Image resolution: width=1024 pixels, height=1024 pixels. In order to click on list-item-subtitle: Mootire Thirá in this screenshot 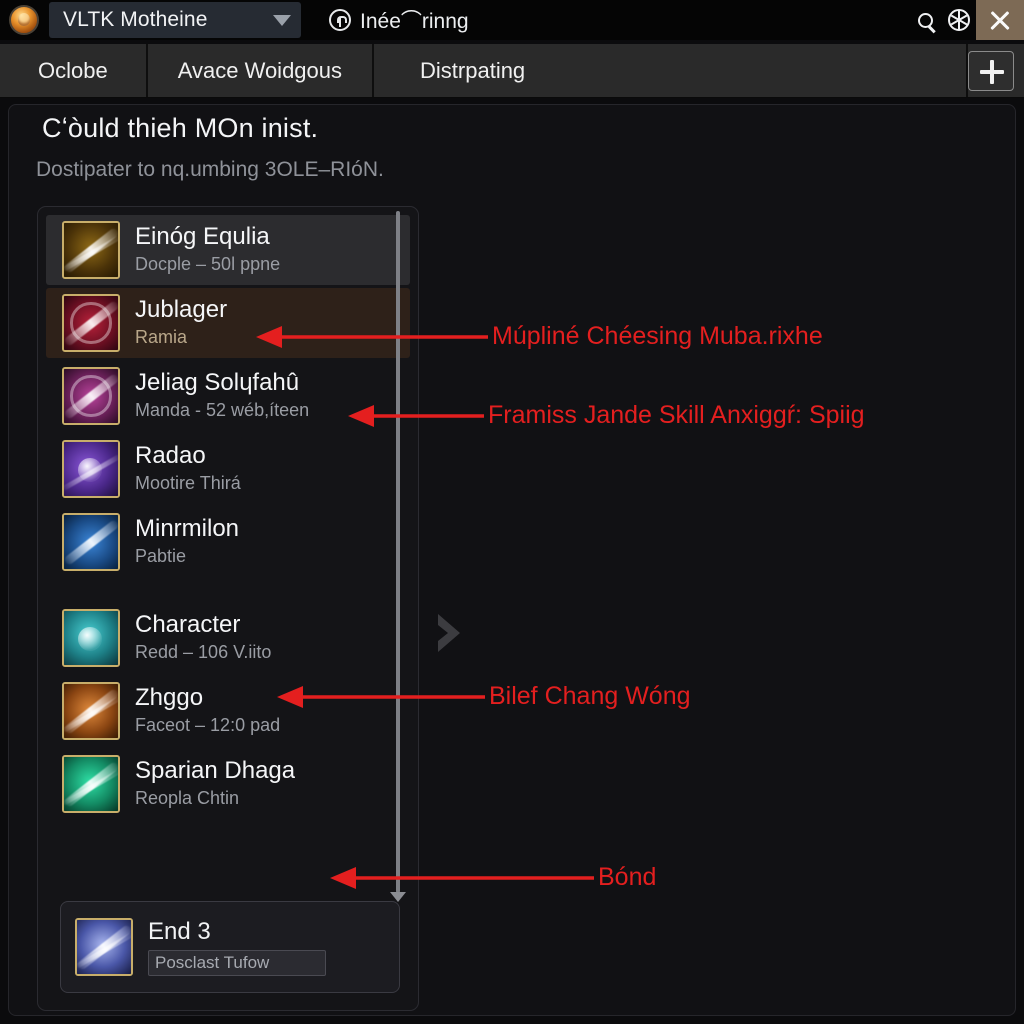, I will do `click(188, 483)`.